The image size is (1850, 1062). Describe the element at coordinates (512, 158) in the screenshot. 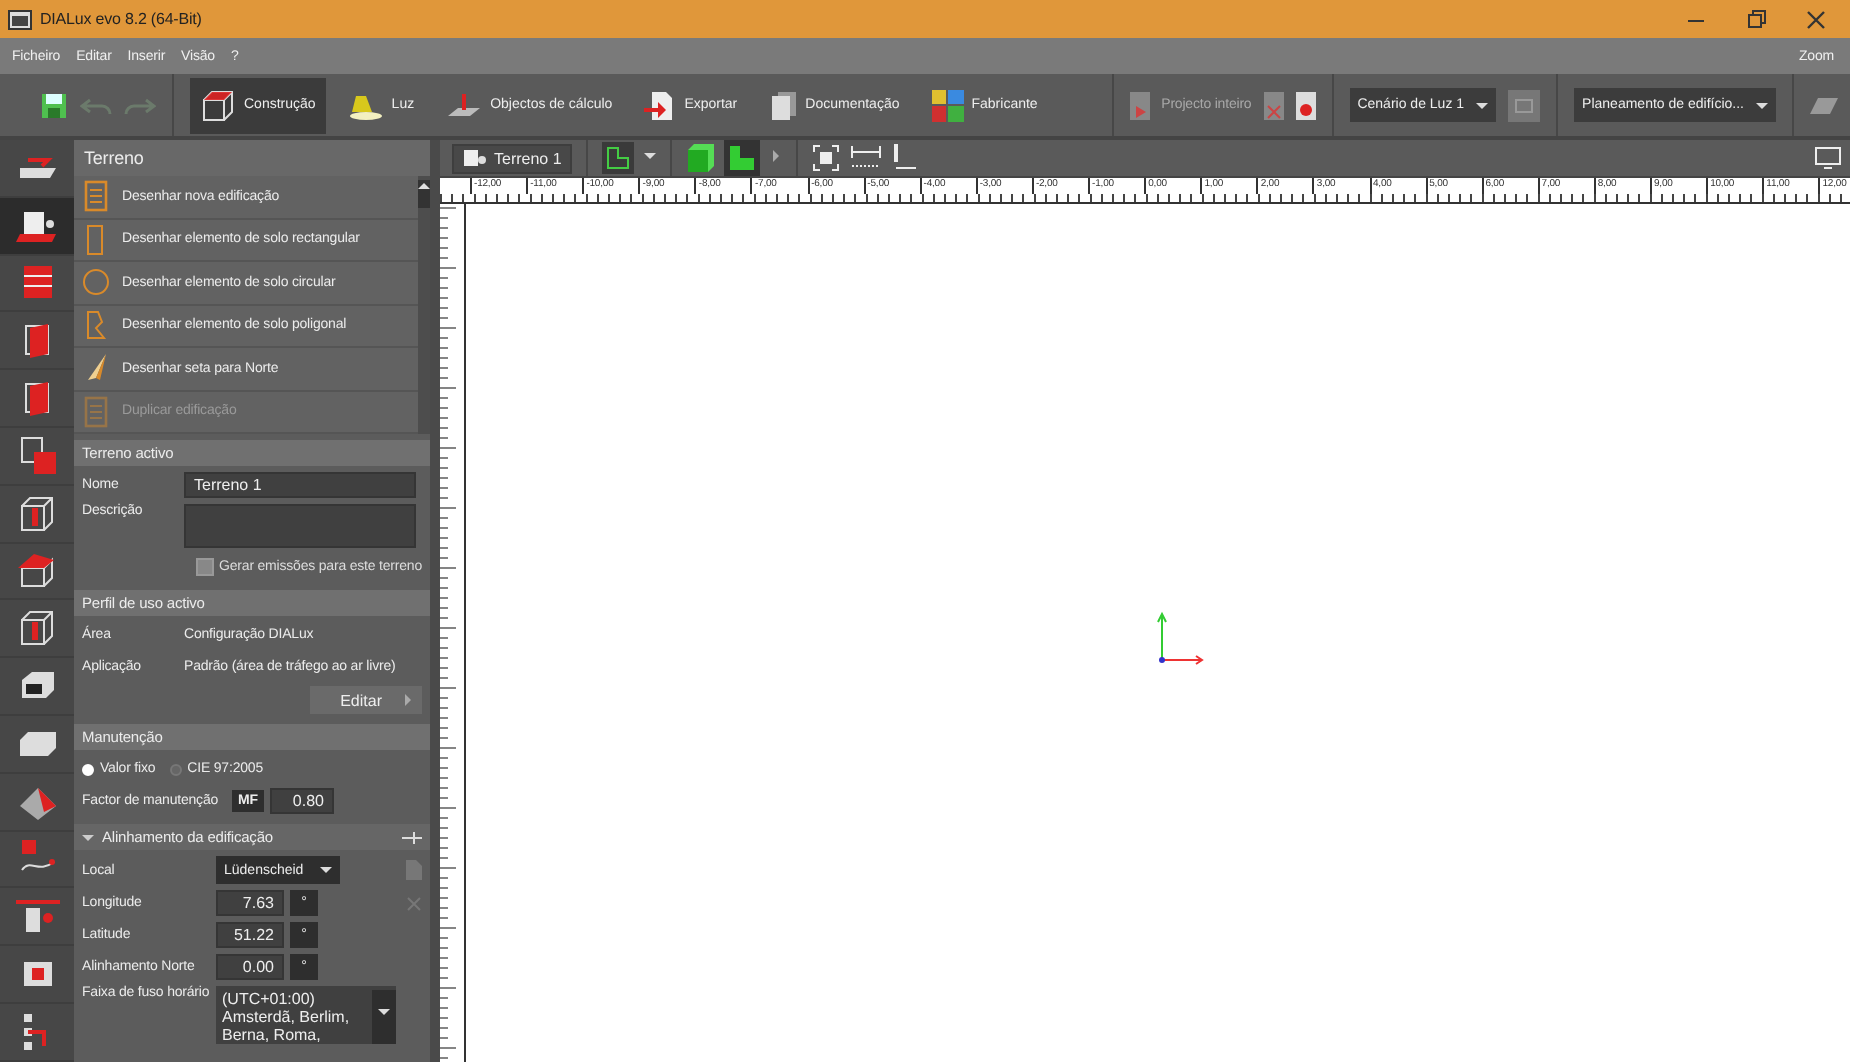

I see `view-tab: Terreno 1` at that location.